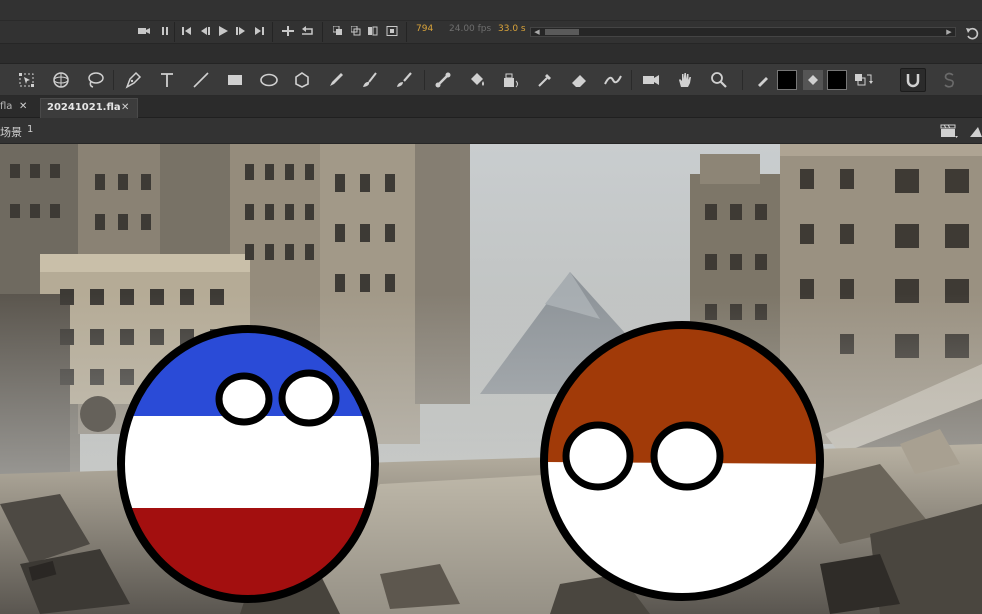  What do you see at coordinates (269, 80) in the screenshot?
I see `oval-tool-icon` at bounding box center [269, 80].